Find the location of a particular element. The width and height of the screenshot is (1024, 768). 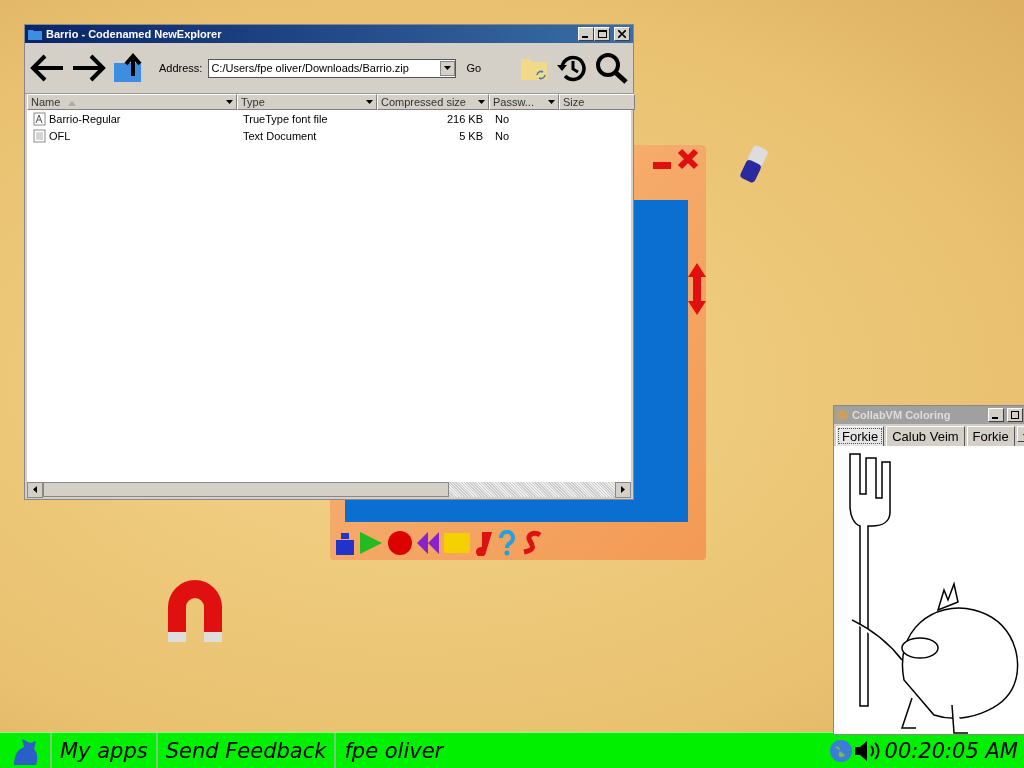

taskbar-item: fpe oliver is located at coordinates (393, 750).